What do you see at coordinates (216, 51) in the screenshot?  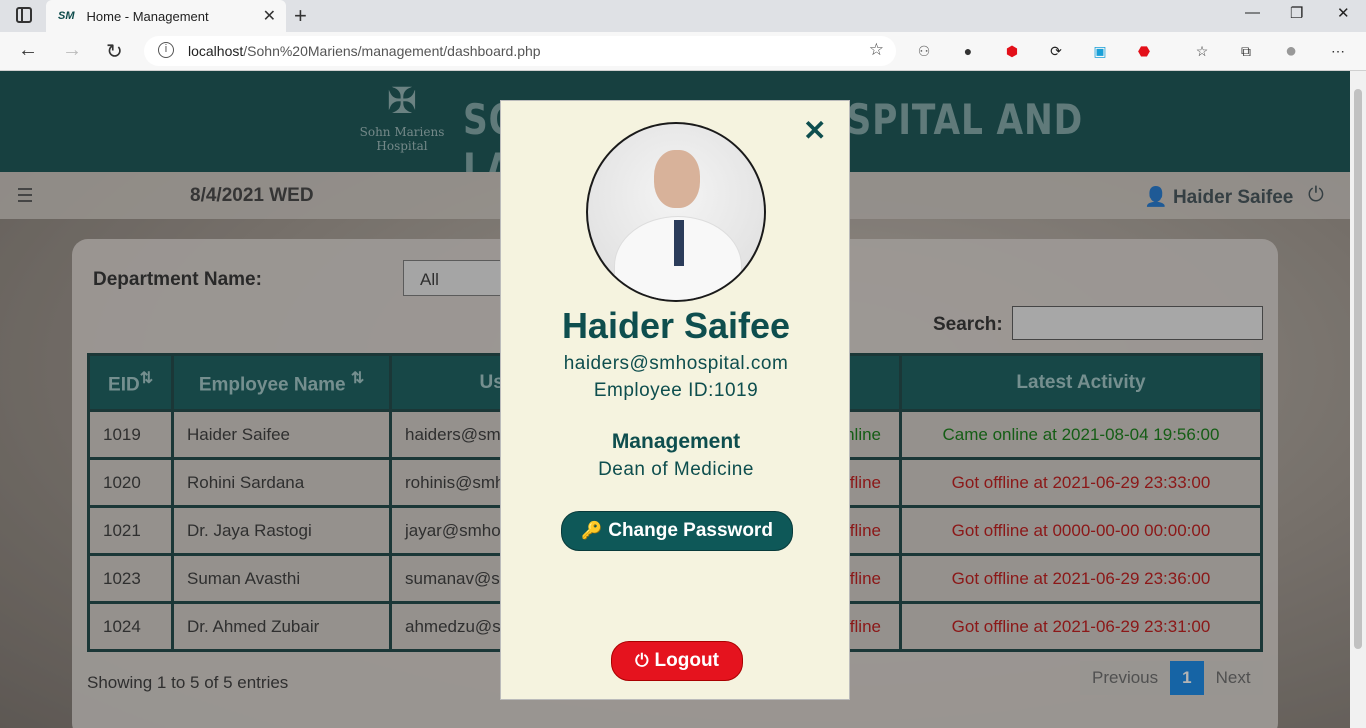 I see `url-host: localhost` at bounding box center [216, 51].